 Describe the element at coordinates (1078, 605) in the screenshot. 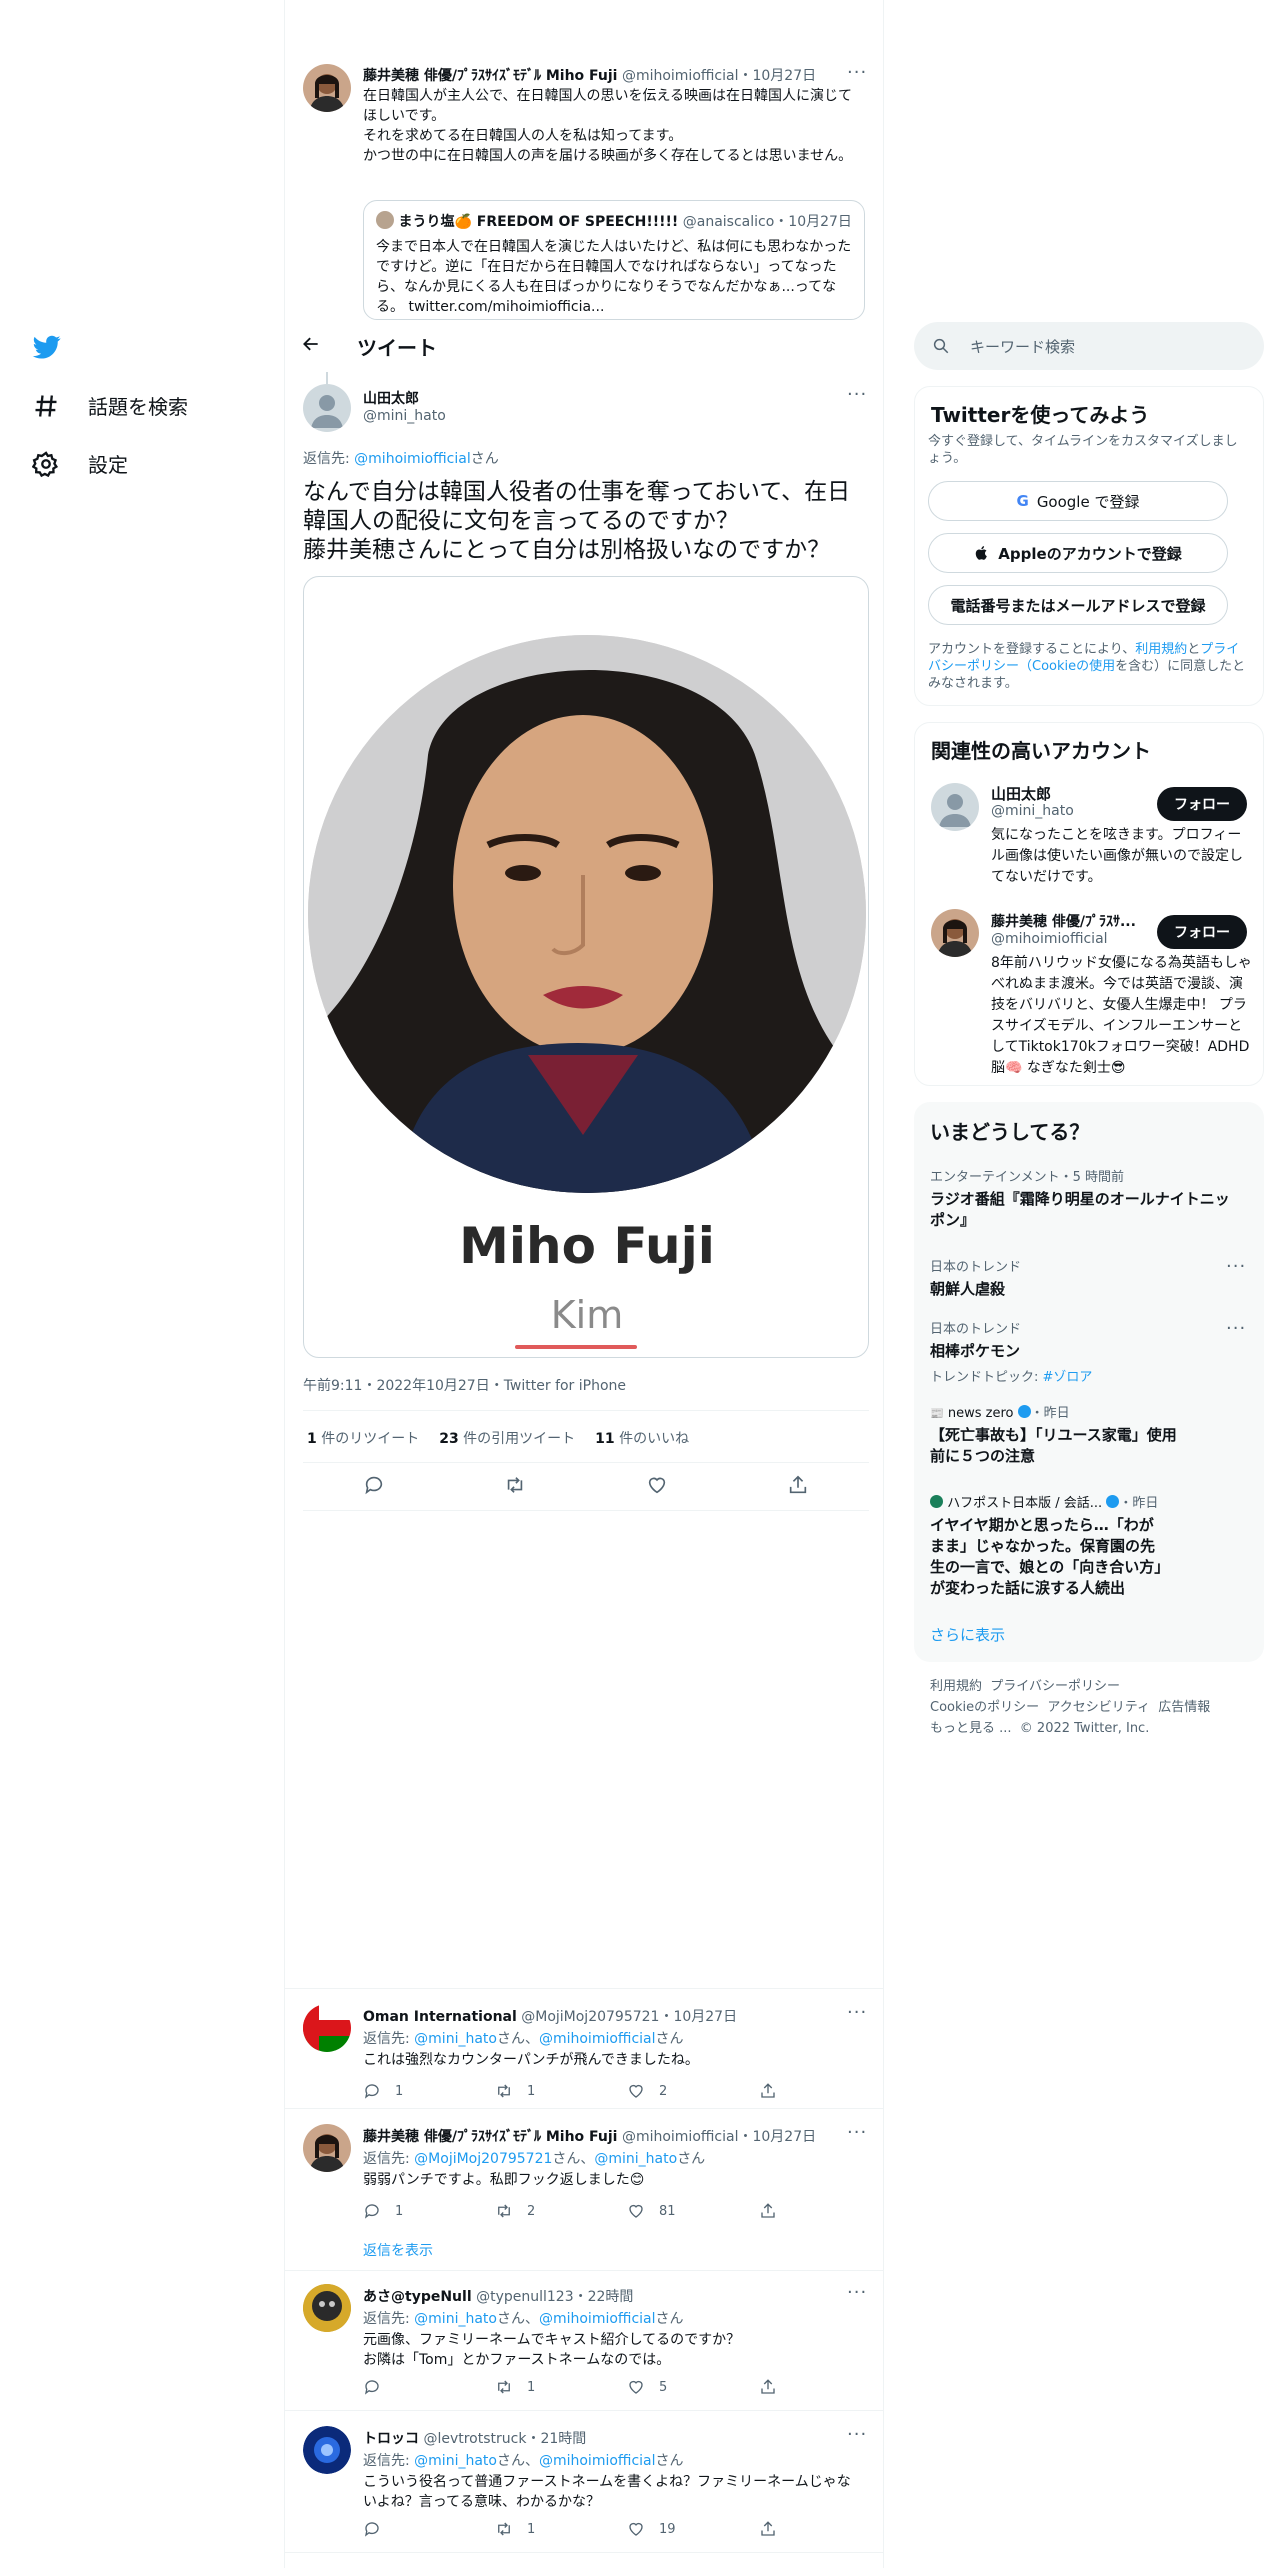

I see `phone-signup-button: 電話番号またはメールアドレスで登録` at that location.